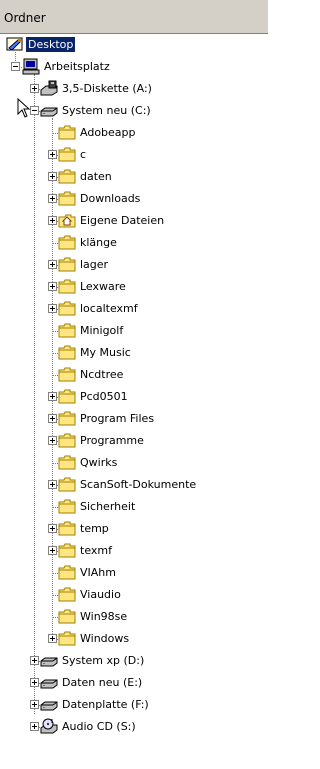 The height and width of the screenshot is (769, 320). I want to click on tree-item-ncdtree: Ncdtree, so click(134, 375).